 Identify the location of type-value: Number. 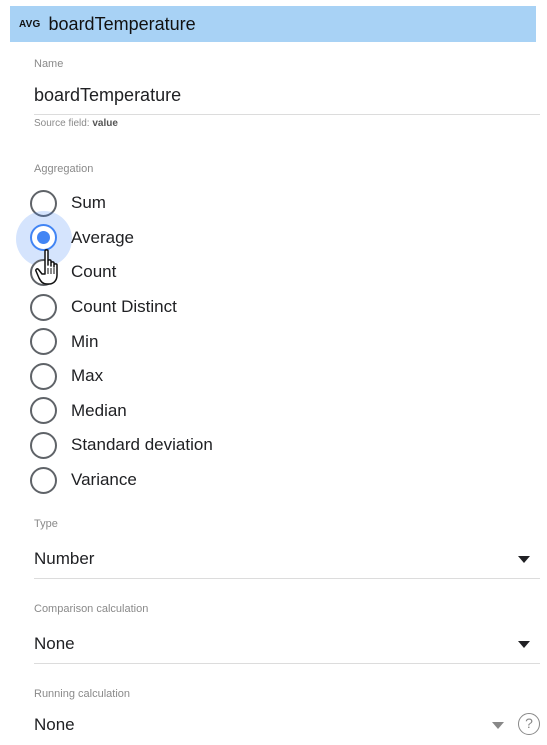
(64, 558).